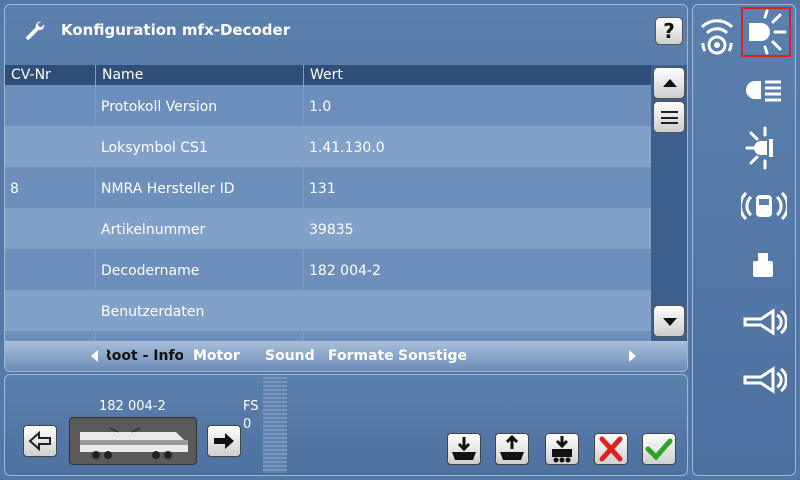  I want to click on cancel-button, so click(611, 449).